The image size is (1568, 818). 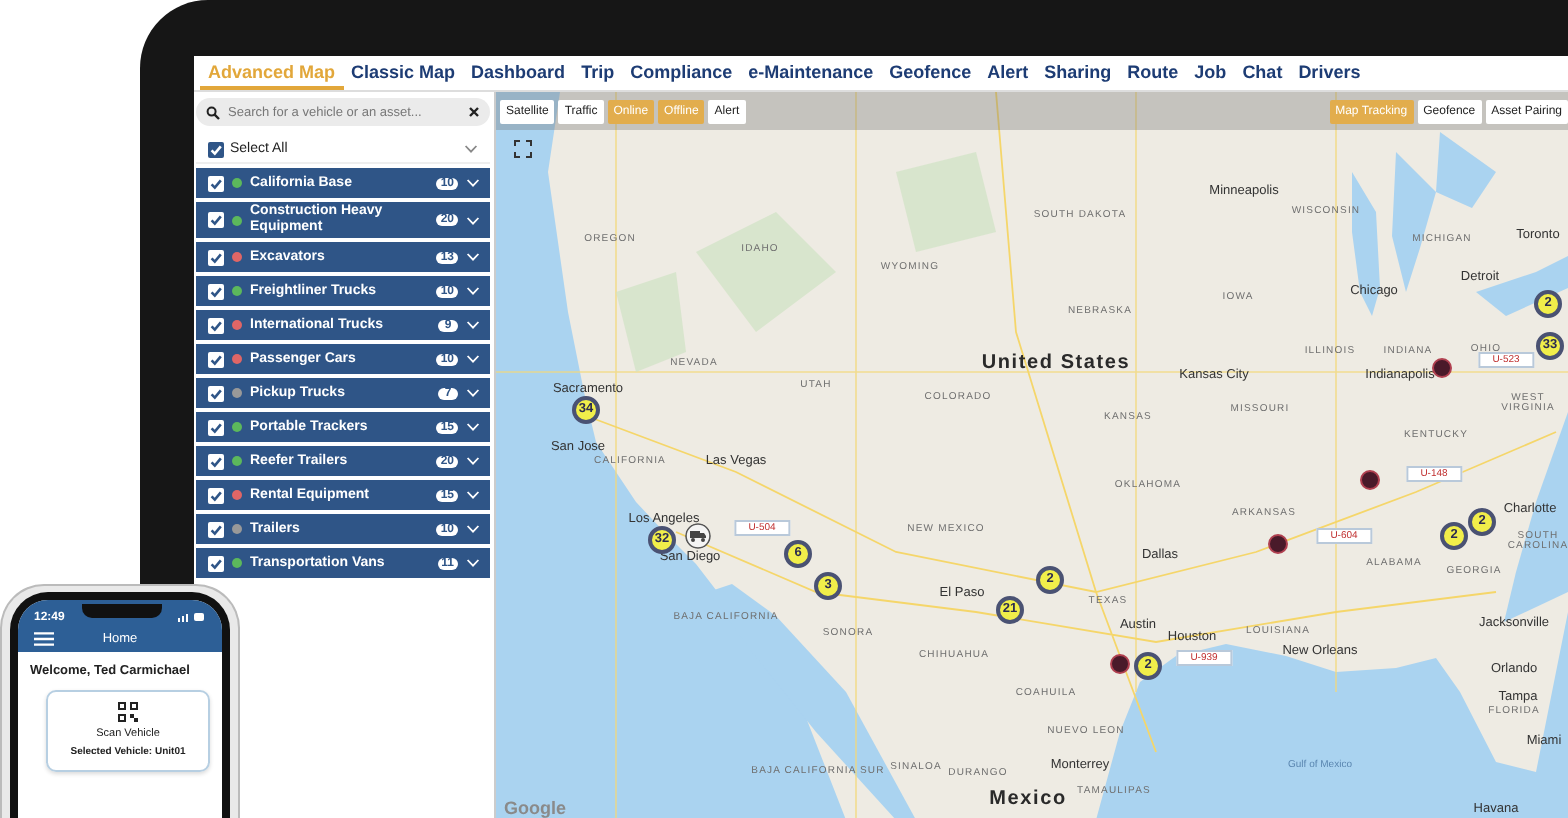 I want to click on close-icon, so click(x=474, y=112).